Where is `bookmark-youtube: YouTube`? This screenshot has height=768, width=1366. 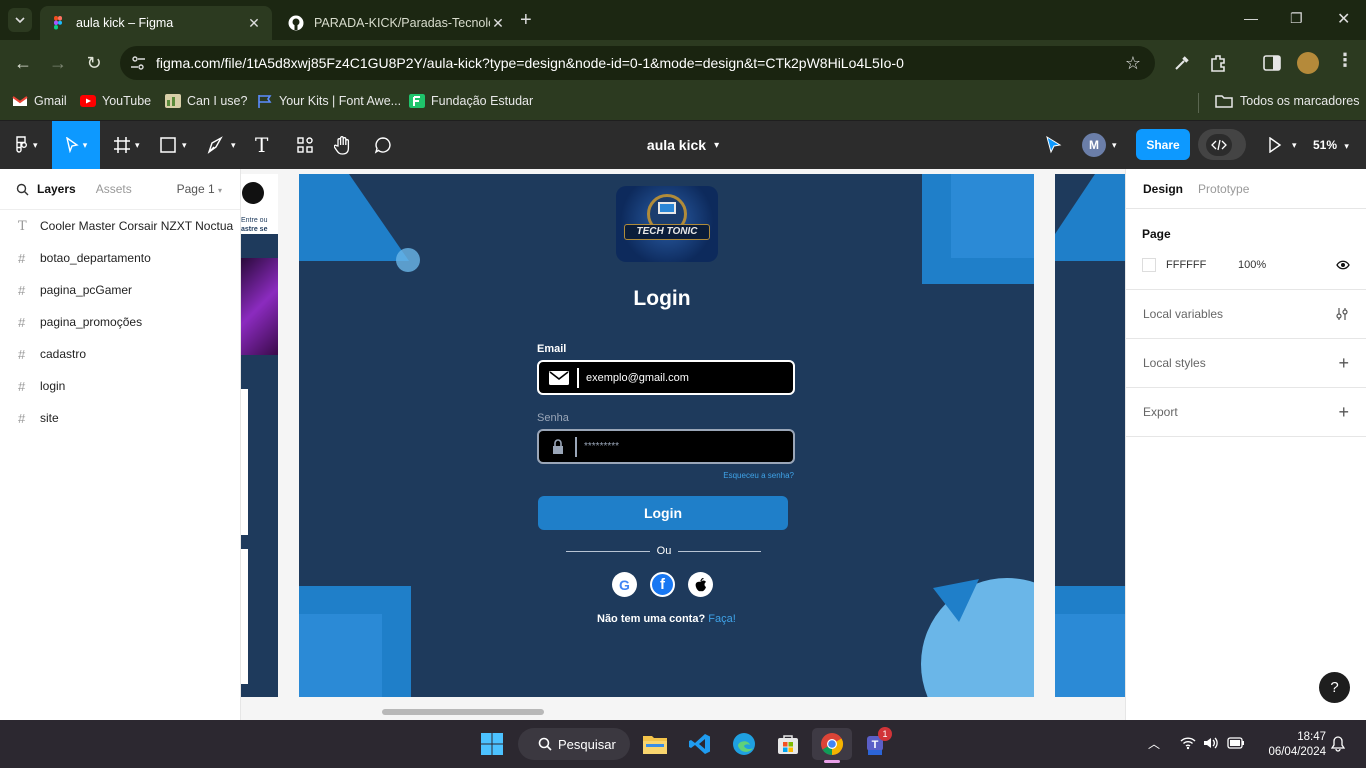 bookmark-youtube: YouTube is located at coordinates (115, 101).